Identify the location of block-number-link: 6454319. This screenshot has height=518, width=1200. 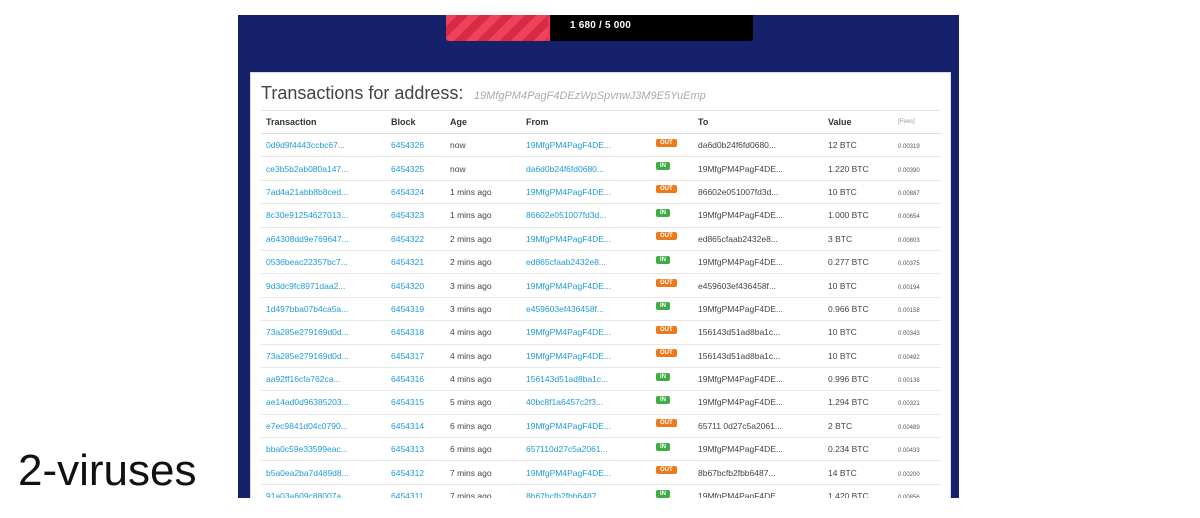
(407, 309).